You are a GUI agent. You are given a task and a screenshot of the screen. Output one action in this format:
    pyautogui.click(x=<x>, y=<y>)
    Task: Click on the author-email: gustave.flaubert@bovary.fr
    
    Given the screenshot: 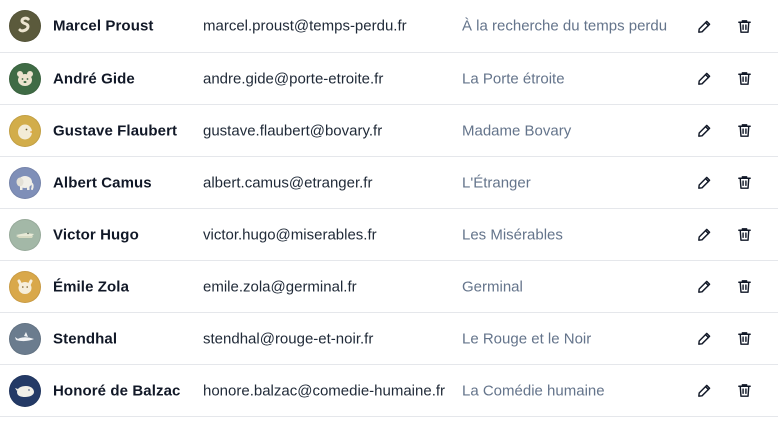 What is the action you would take?
    pyautogui.click(x=293, y=130)
    